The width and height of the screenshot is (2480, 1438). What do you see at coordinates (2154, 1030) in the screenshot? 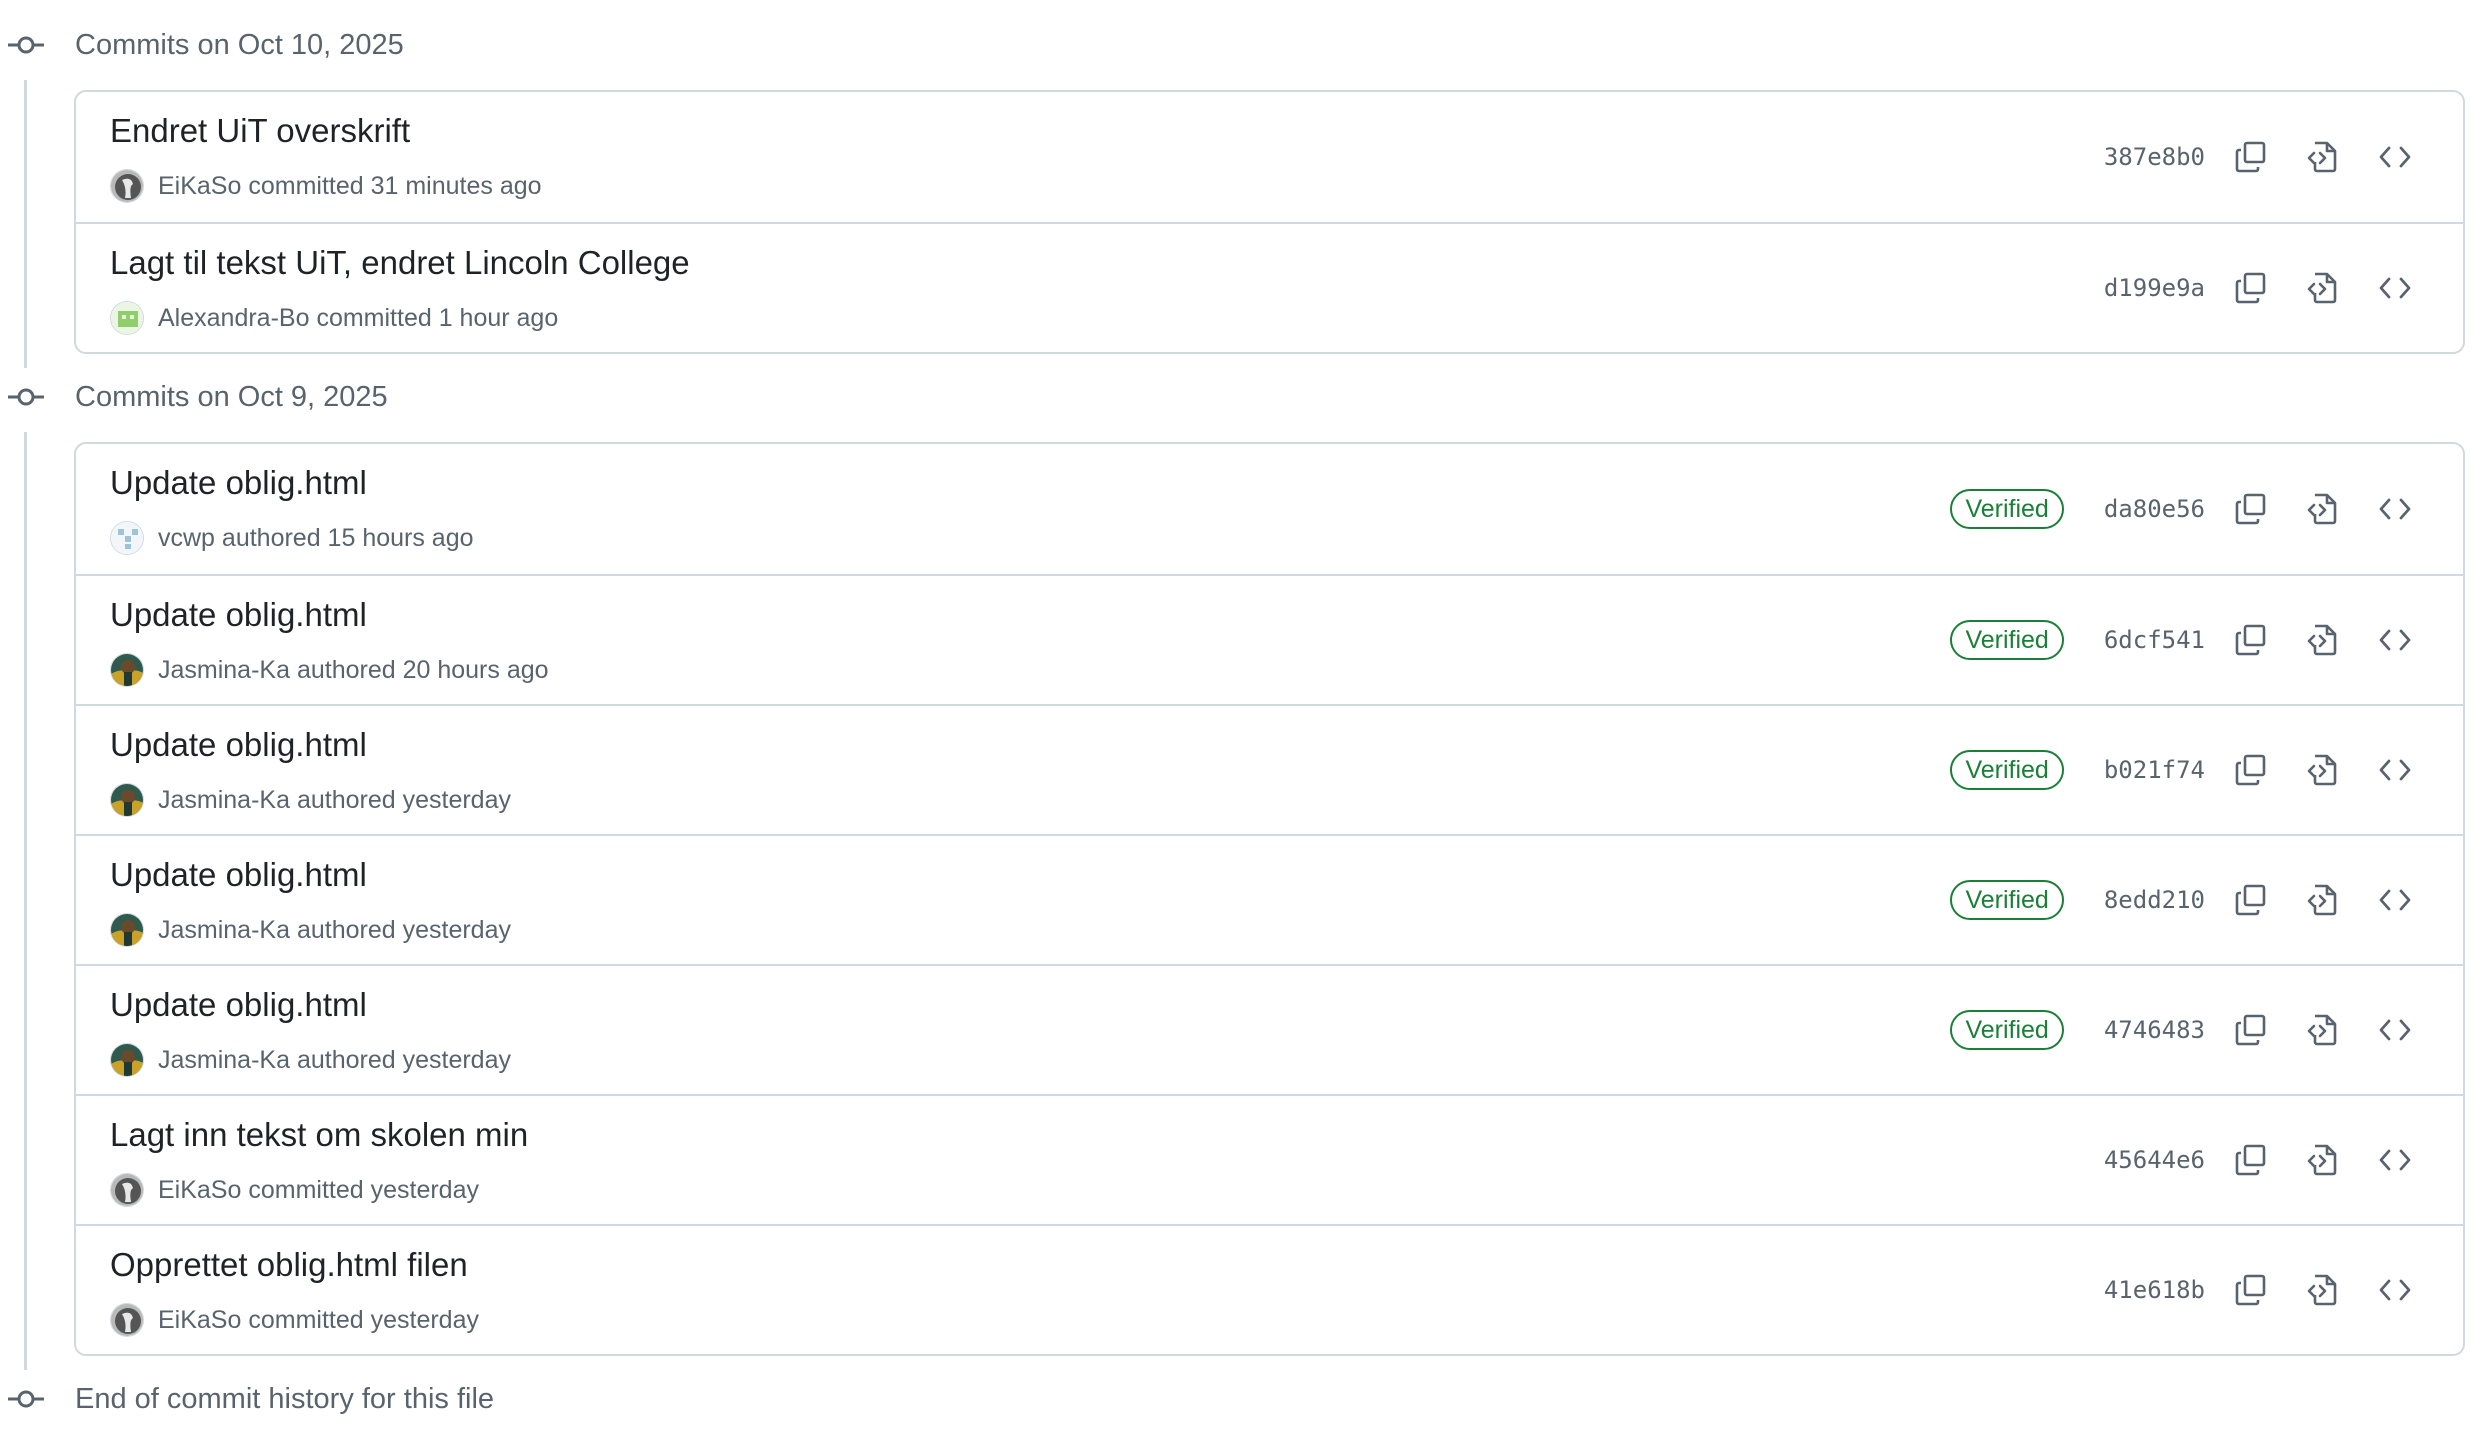
I see `commit-sha-link: 4746483` at bounding box center [2154, 1030].